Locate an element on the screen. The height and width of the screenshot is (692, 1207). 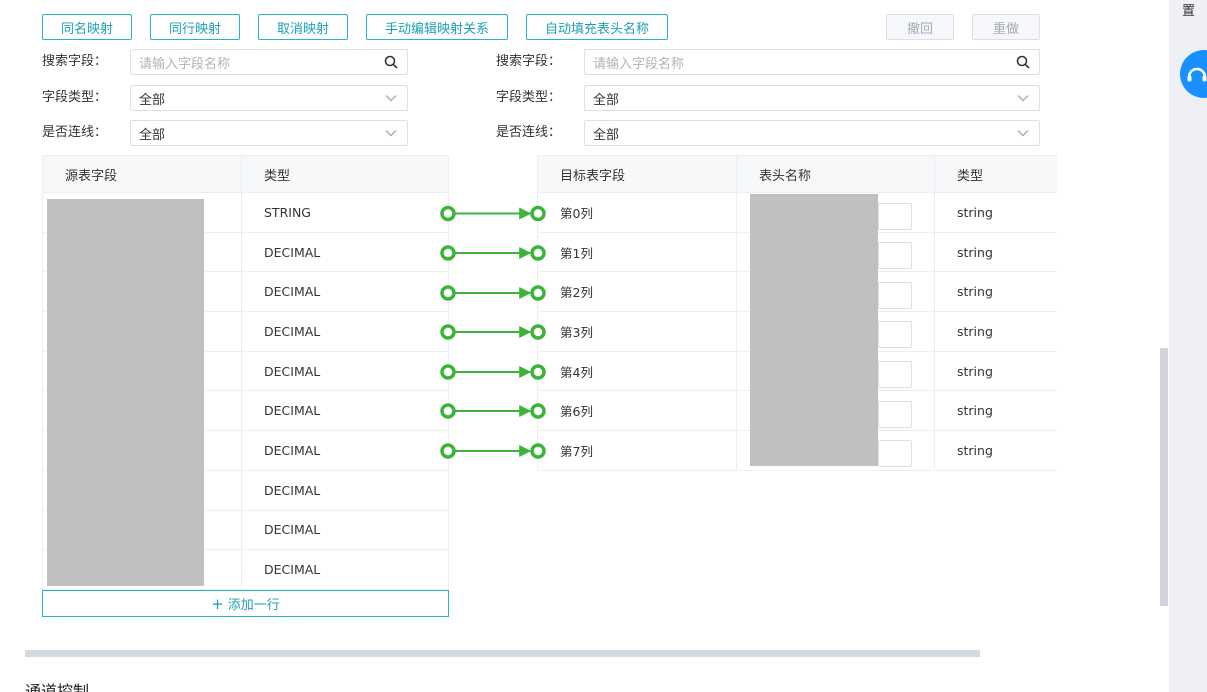
target-type-header: 类型 is located at coordinates (970, 176).